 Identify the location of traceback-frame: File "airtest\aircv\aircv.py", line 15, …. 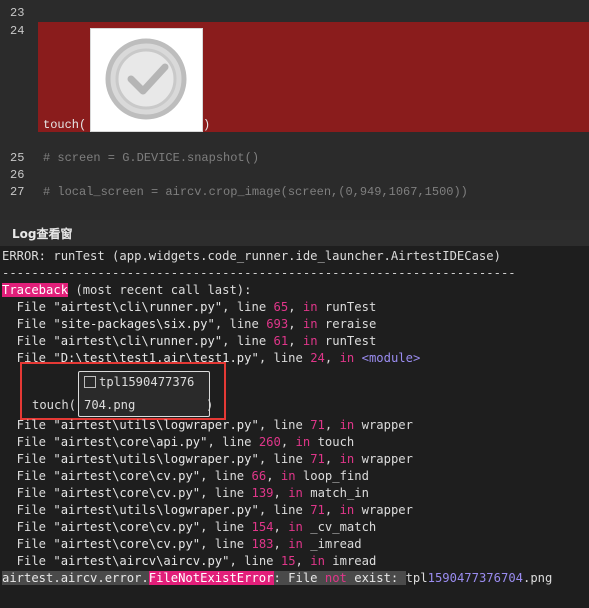
(189, 561).